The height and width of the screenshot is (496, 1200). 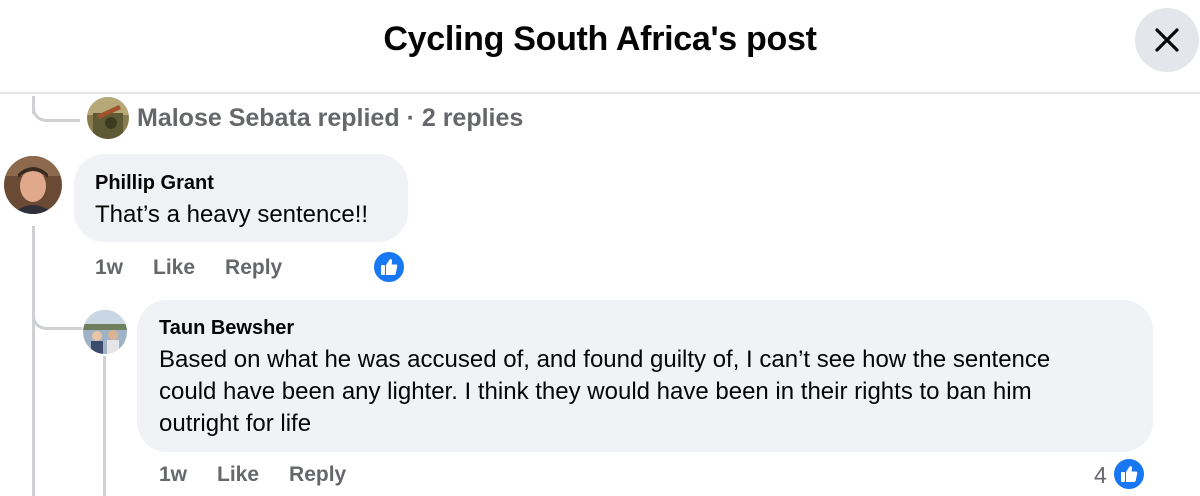 What do you see at coordinates (600, 39) in the screenshot?
I see `page-title: Cycling South Africa's post` at bounding box center [600, 39].